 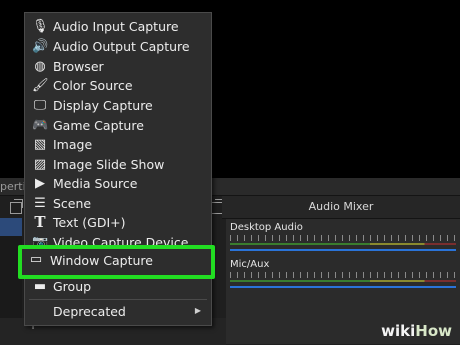 I want to click on menu-item-audio-output-capture: 🔊 Audio Output Capture, so click(x=118, y=46).